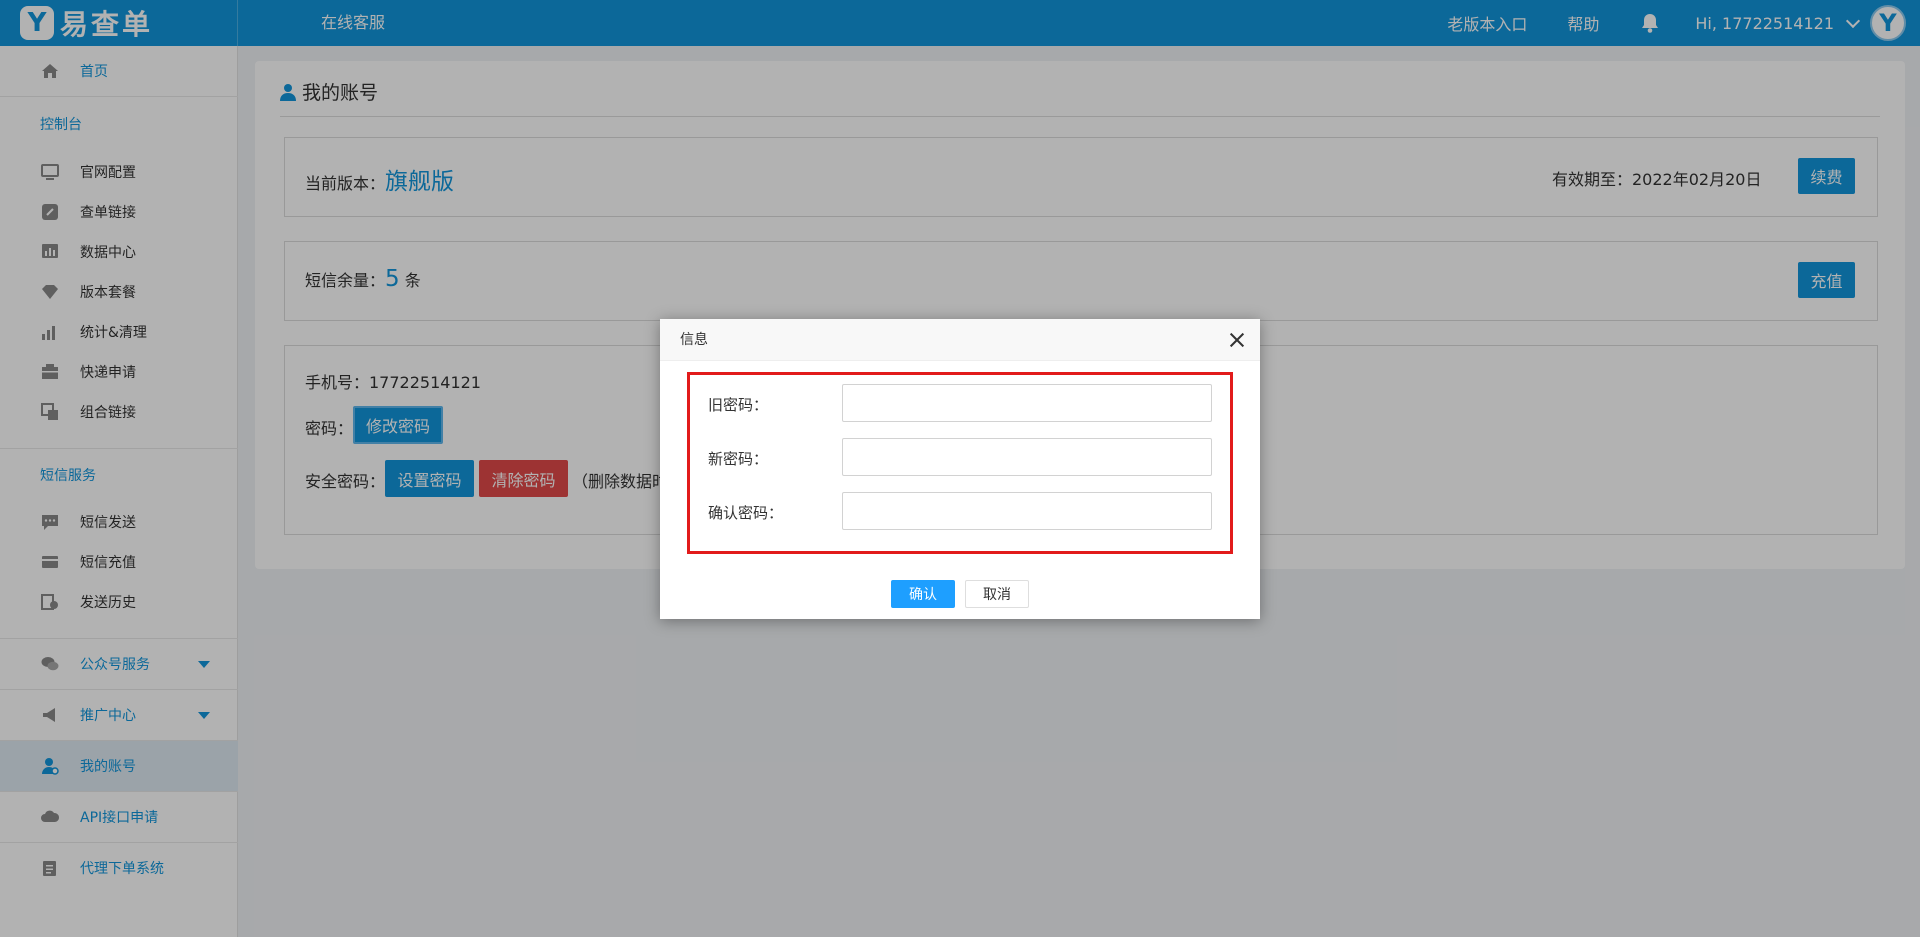 The width and height of the screenshot is (1920, 937). Describe the element at coordinates (738, 459) in the screenshot. I see `new-password-label: 新密码：` at that location.